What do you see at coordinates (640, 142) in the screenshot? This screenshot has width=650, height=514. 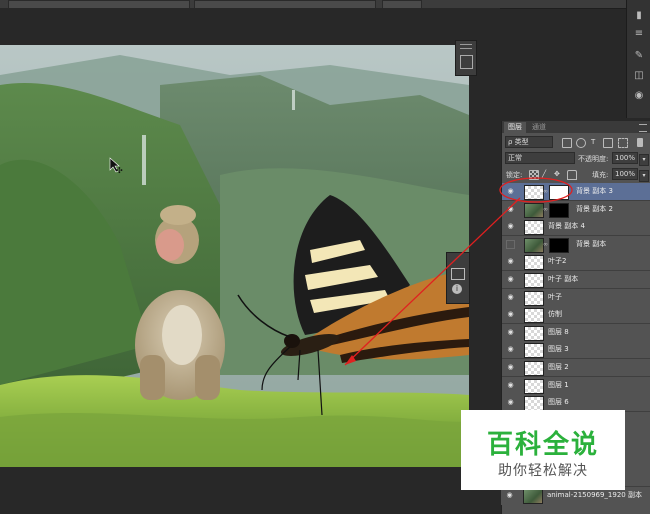 I see `filter-toggle-icon` at bounding box center [640, 142].